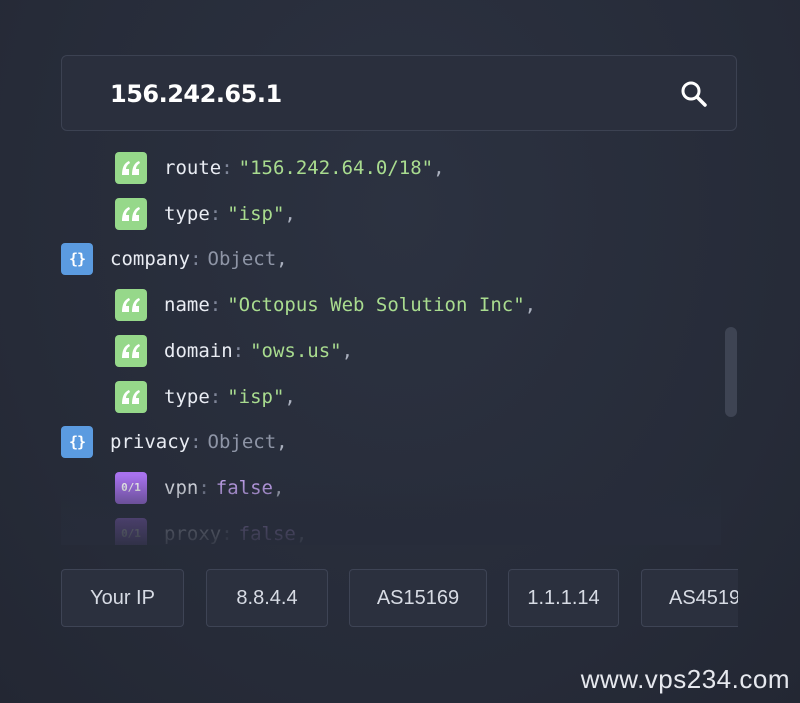  I want to click on search-box, so click(399, 93).